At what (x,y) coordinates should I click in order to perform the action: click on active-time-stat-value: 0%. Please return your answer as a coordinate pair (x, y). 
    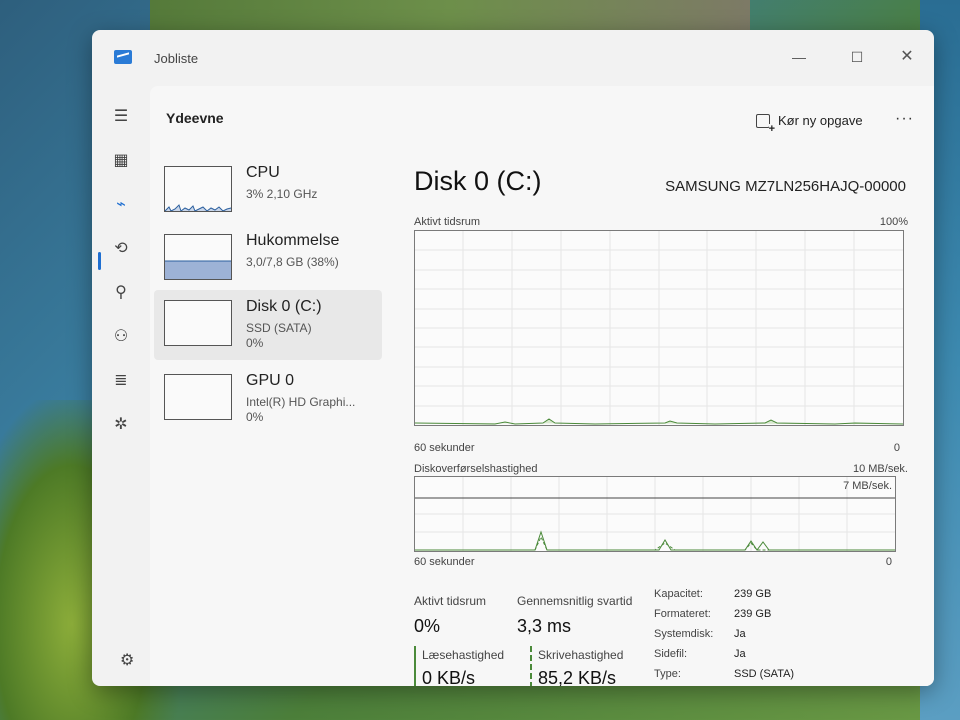
    Looking at the image, I should click on (427, 626).